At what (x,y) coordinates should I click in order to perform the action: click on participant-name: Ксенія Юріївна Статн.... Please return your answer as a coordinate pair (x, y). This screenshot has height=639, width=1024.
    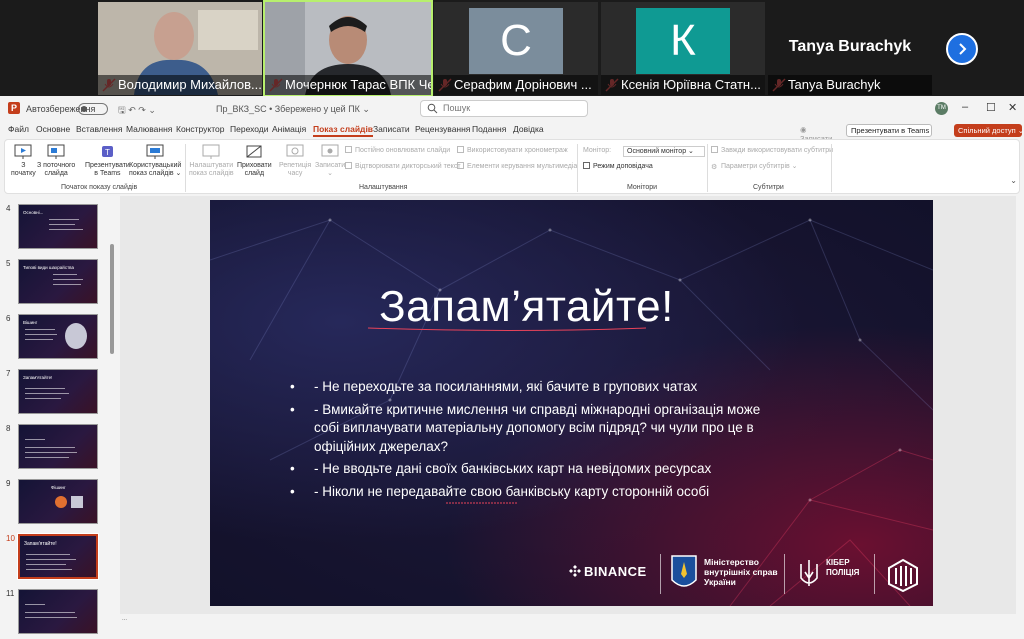
    Looking at the image, I should click on (683, 85).